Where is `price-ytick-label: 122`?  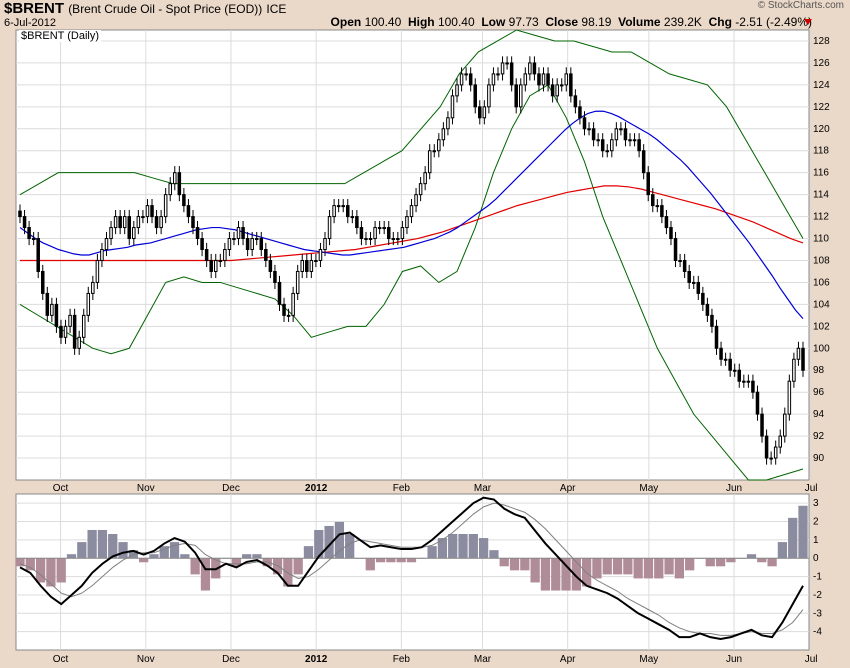
price-ytick-label: 122 is located at coordinates (821, 107).